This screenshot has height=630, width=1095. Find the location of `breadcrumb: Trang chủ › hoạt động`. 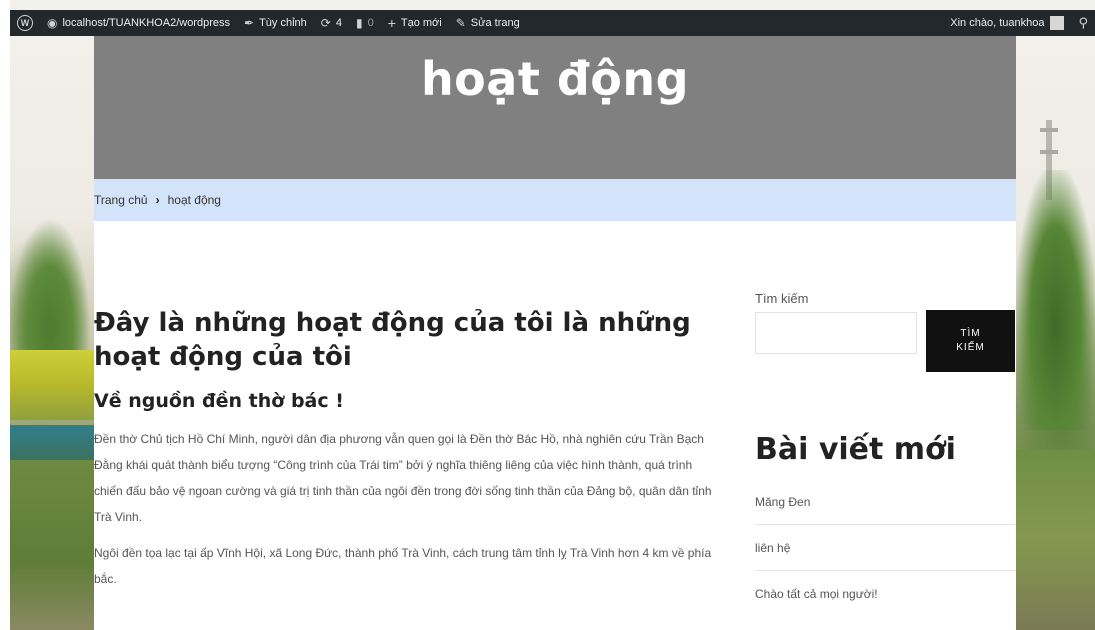

breadcrumb: Trang chủ › hoạt động is located at coordinates (555, 200).